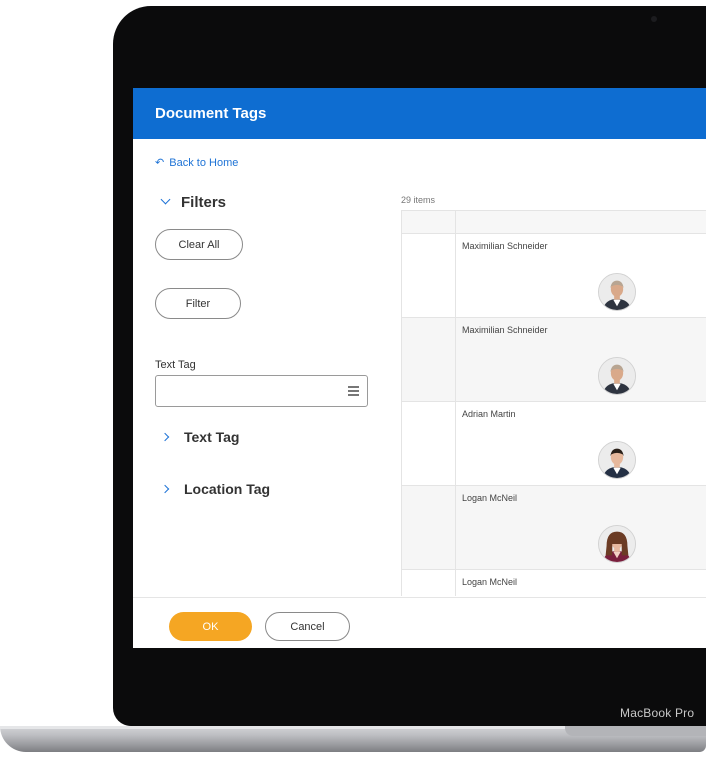 The image size is (706, 758). I want to click on items-count: 29 items, so click(418, 200).